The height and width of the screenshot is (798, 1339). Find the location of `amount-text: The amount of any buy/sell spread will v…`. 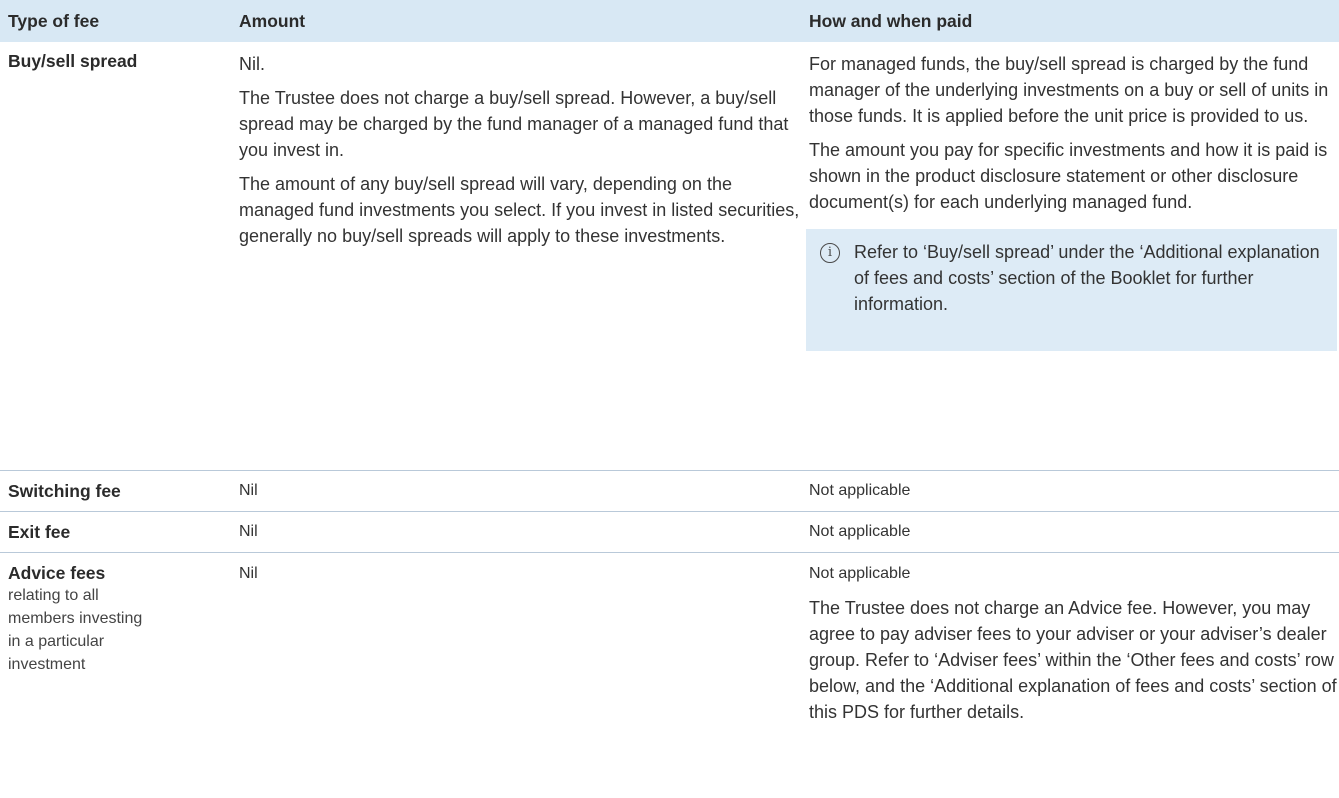

amount-text: The amount of any buy/sell spread will v… is located at coordinates (519, 210).